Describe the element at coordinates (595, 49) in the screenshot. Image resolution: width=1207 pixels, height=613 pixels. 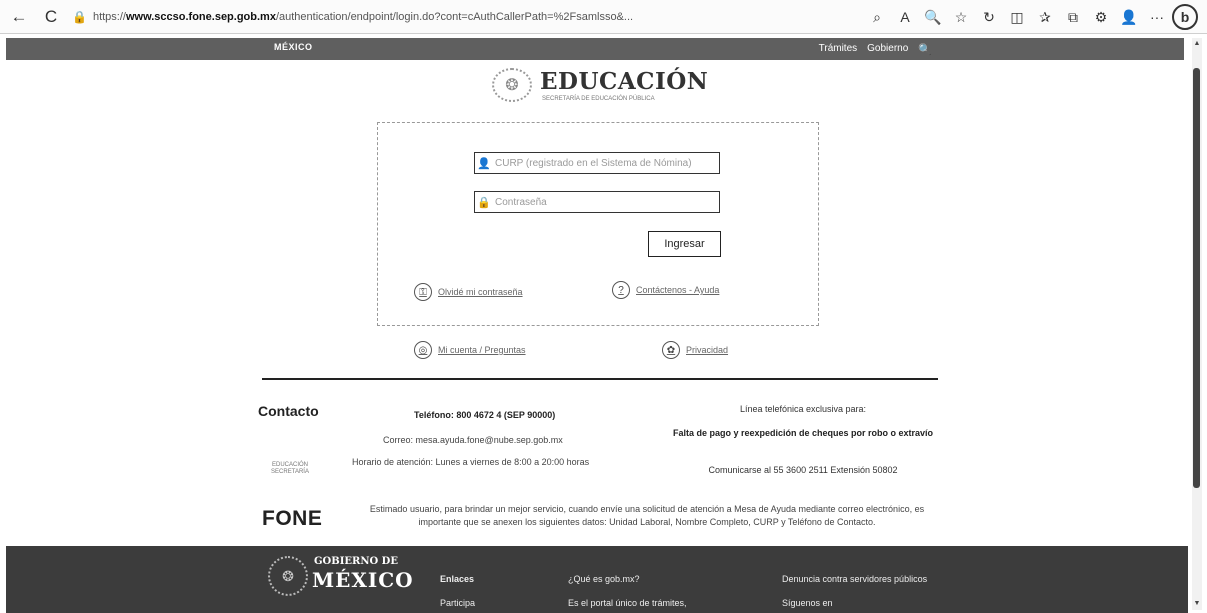
I see `gob-top-bar: MÉXICO Trámites Gobierno 🔍` at that location.